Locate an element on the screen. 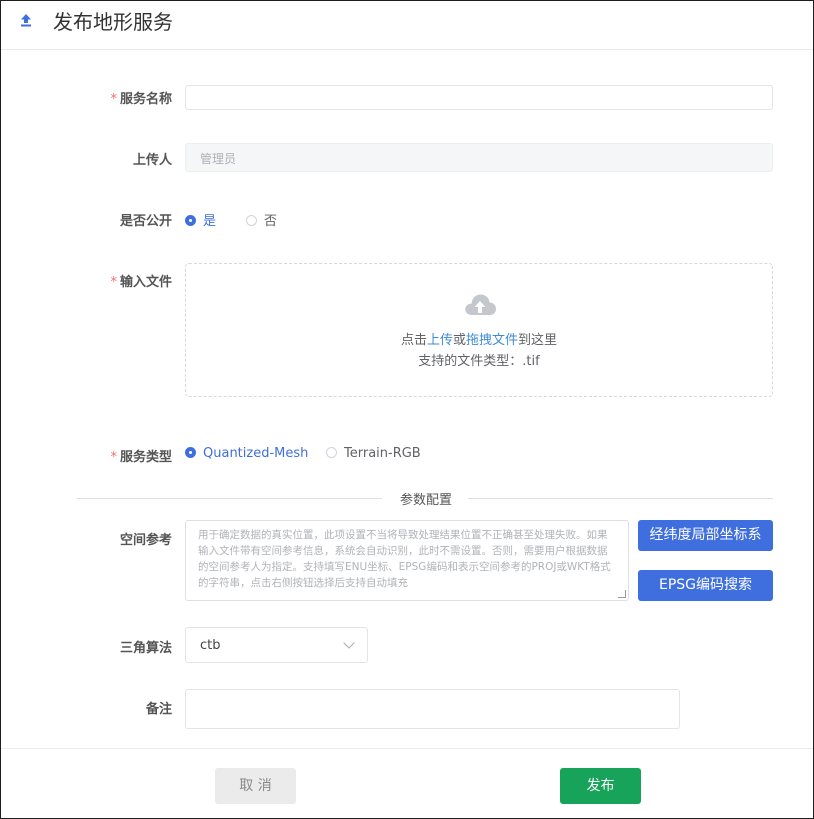 The height and width of the screenshot is (819, 814). triangle-algo-label: 三角算法 is located at coordinates (145, 648).